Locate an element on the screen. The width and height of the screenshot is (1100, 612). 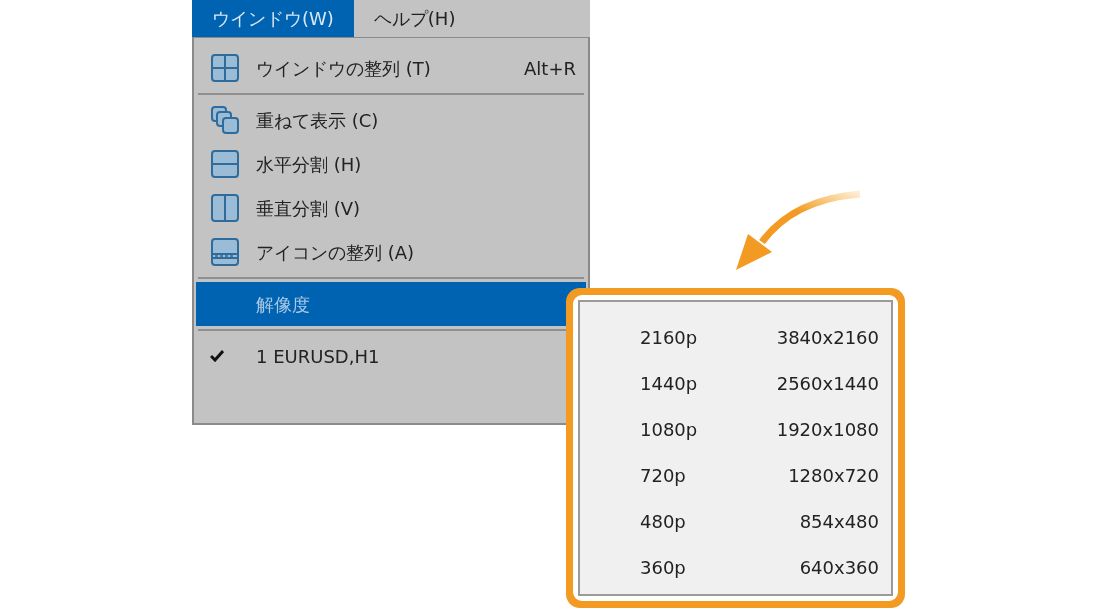
menu-item: アイコンの整列 (A) is located at coordinates (391, 252).